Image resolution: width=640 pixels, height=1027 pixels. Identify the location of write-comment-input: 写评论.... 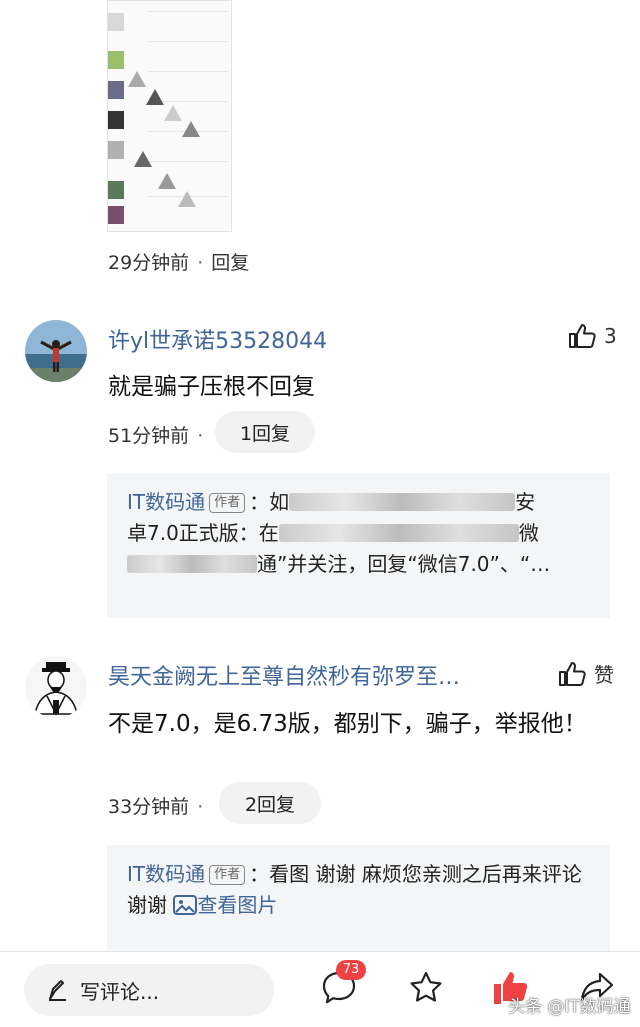
(149, 990).